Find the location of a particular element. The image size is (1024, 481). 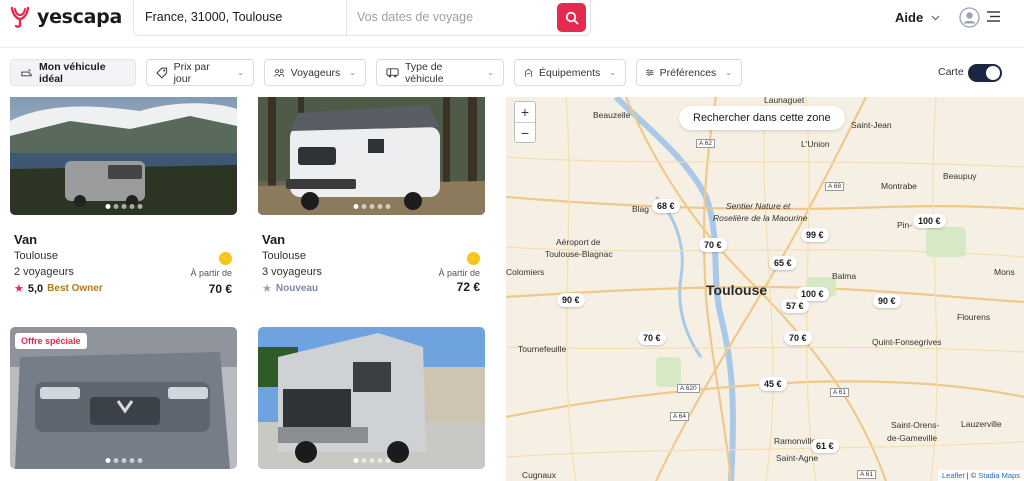

equipment-icon is located at coordinates (528, 72).